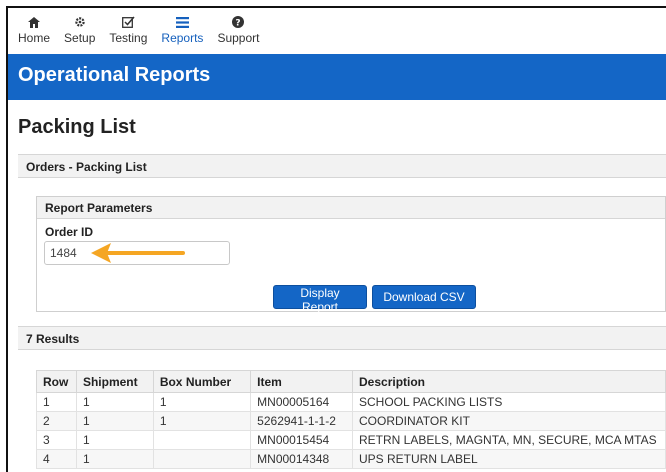 The width and height of the screenshot is (666, 472). What do you see at coordinates (128, 22) in the screenshot?
I see `checkbox-icon` at bounding box center [128, 22].